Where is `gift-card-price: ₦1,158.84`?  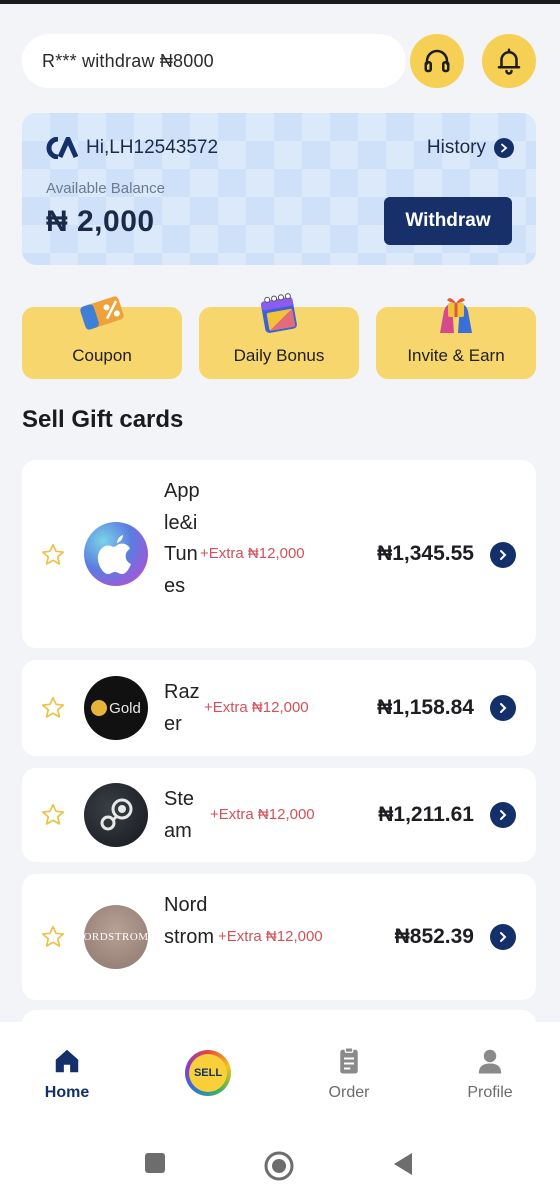 gift-card-price: ₦1,158.84 is located at coordinates (425, 707).